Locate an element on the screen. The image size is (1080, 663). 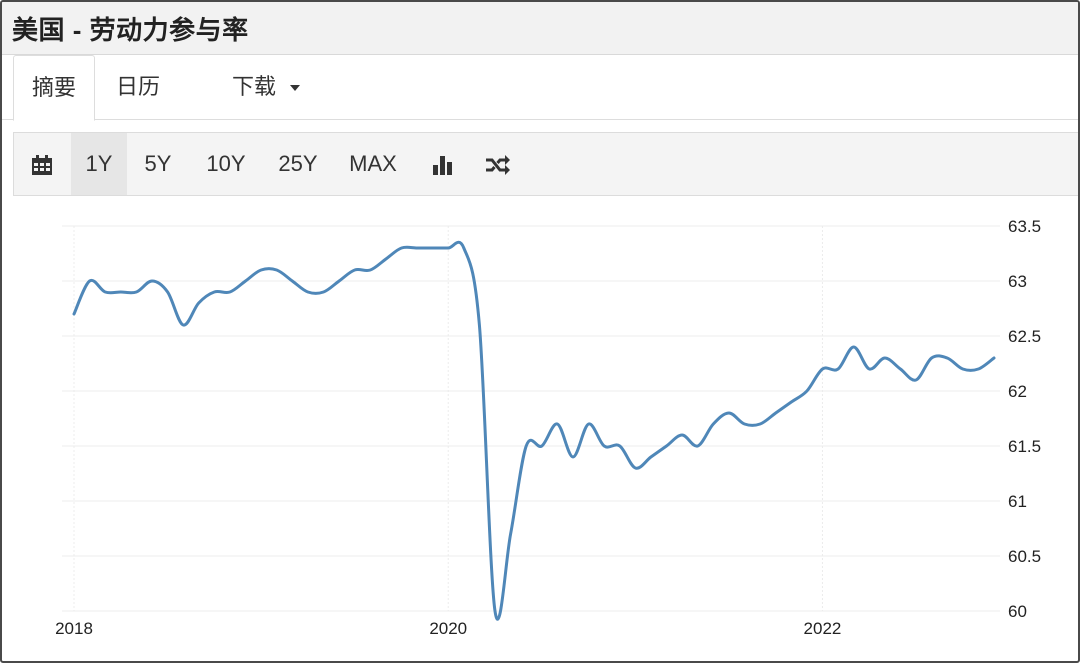
title-bar: 美国 - 劳动力参与率 is located at coordinates (540, 28).